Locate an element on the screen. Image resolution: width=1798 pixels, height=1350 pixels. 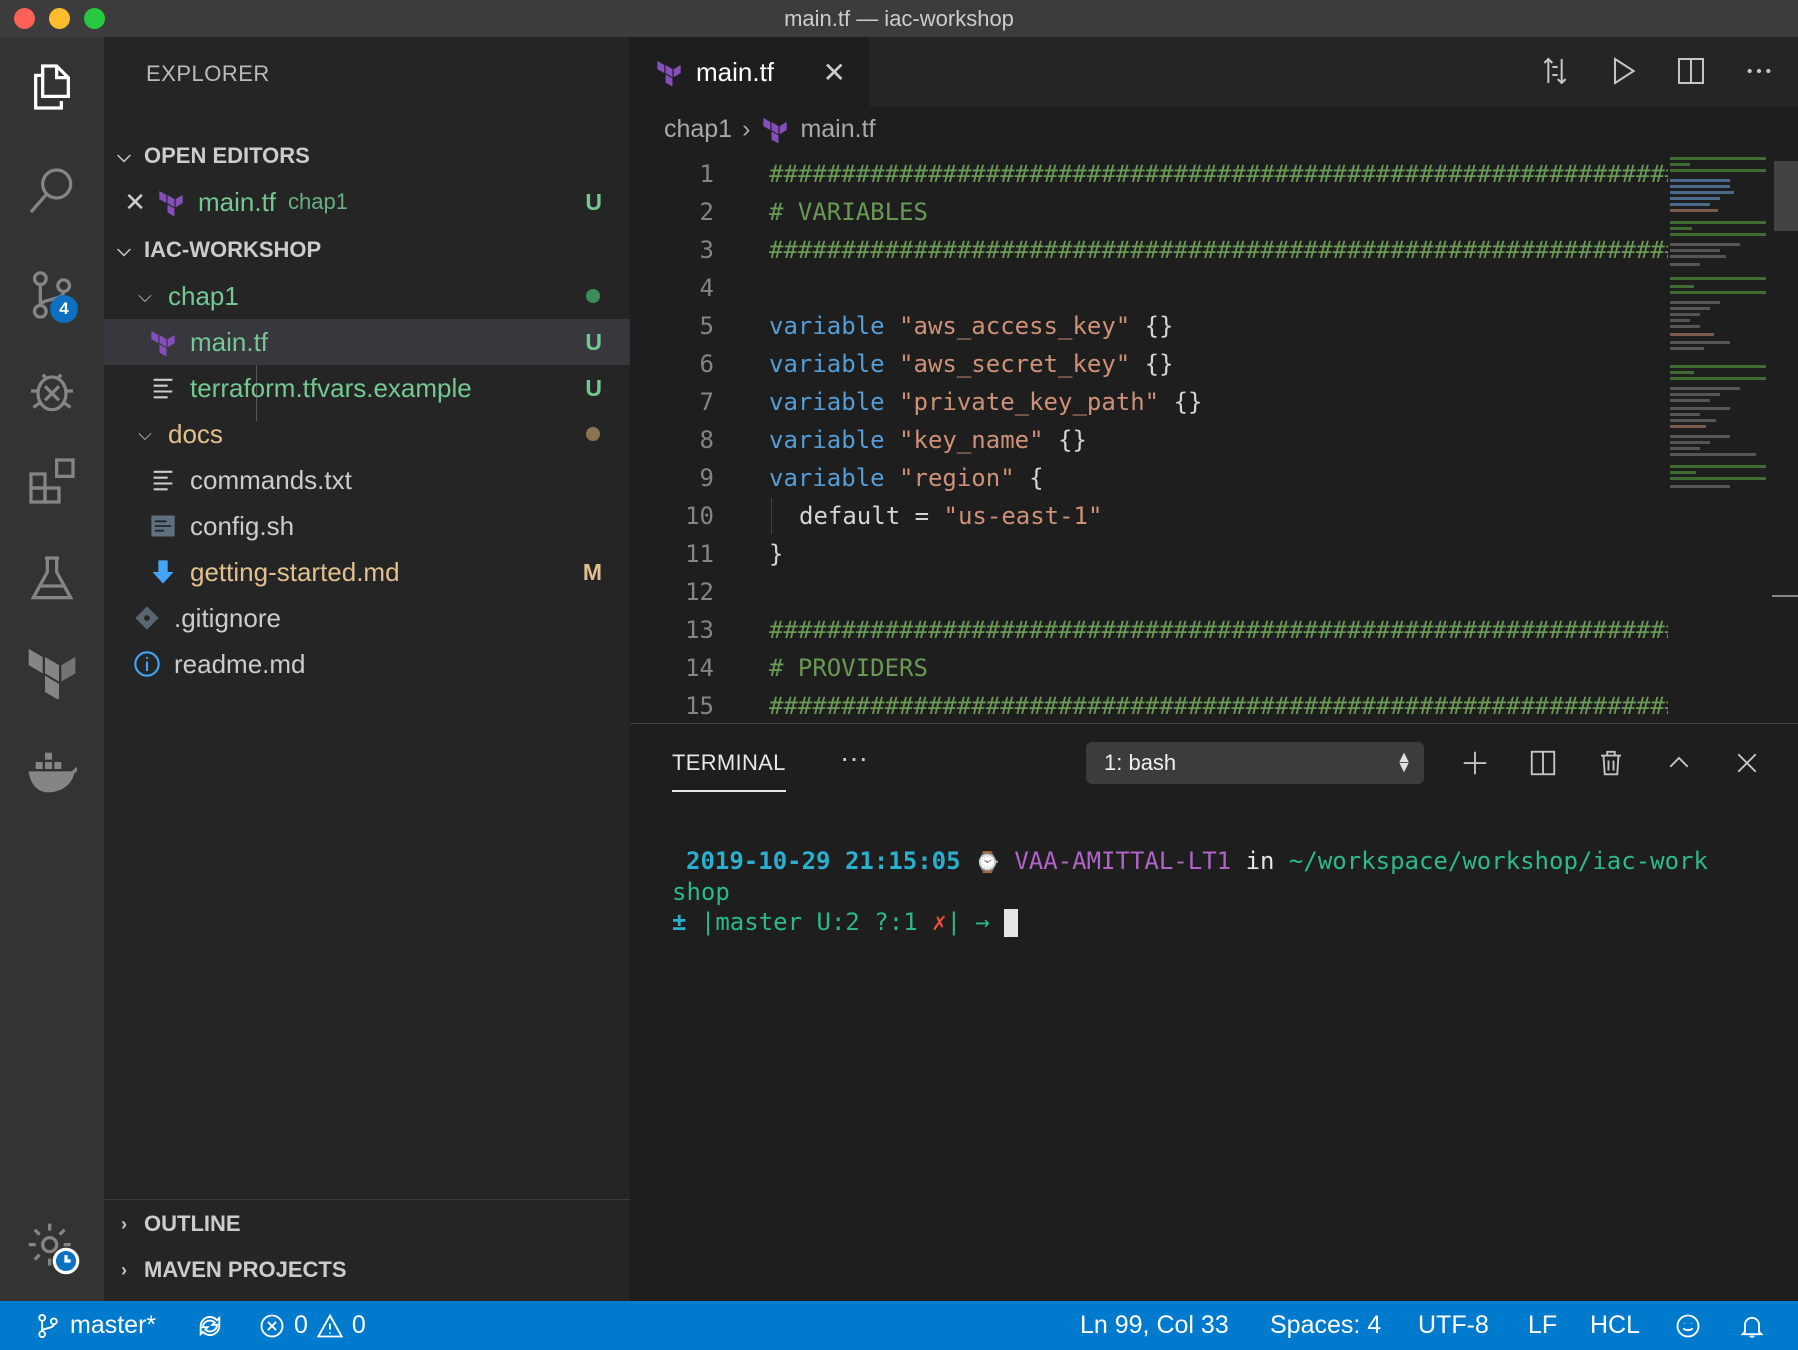
scroll-thumb is located at coordinates (1786, 196).